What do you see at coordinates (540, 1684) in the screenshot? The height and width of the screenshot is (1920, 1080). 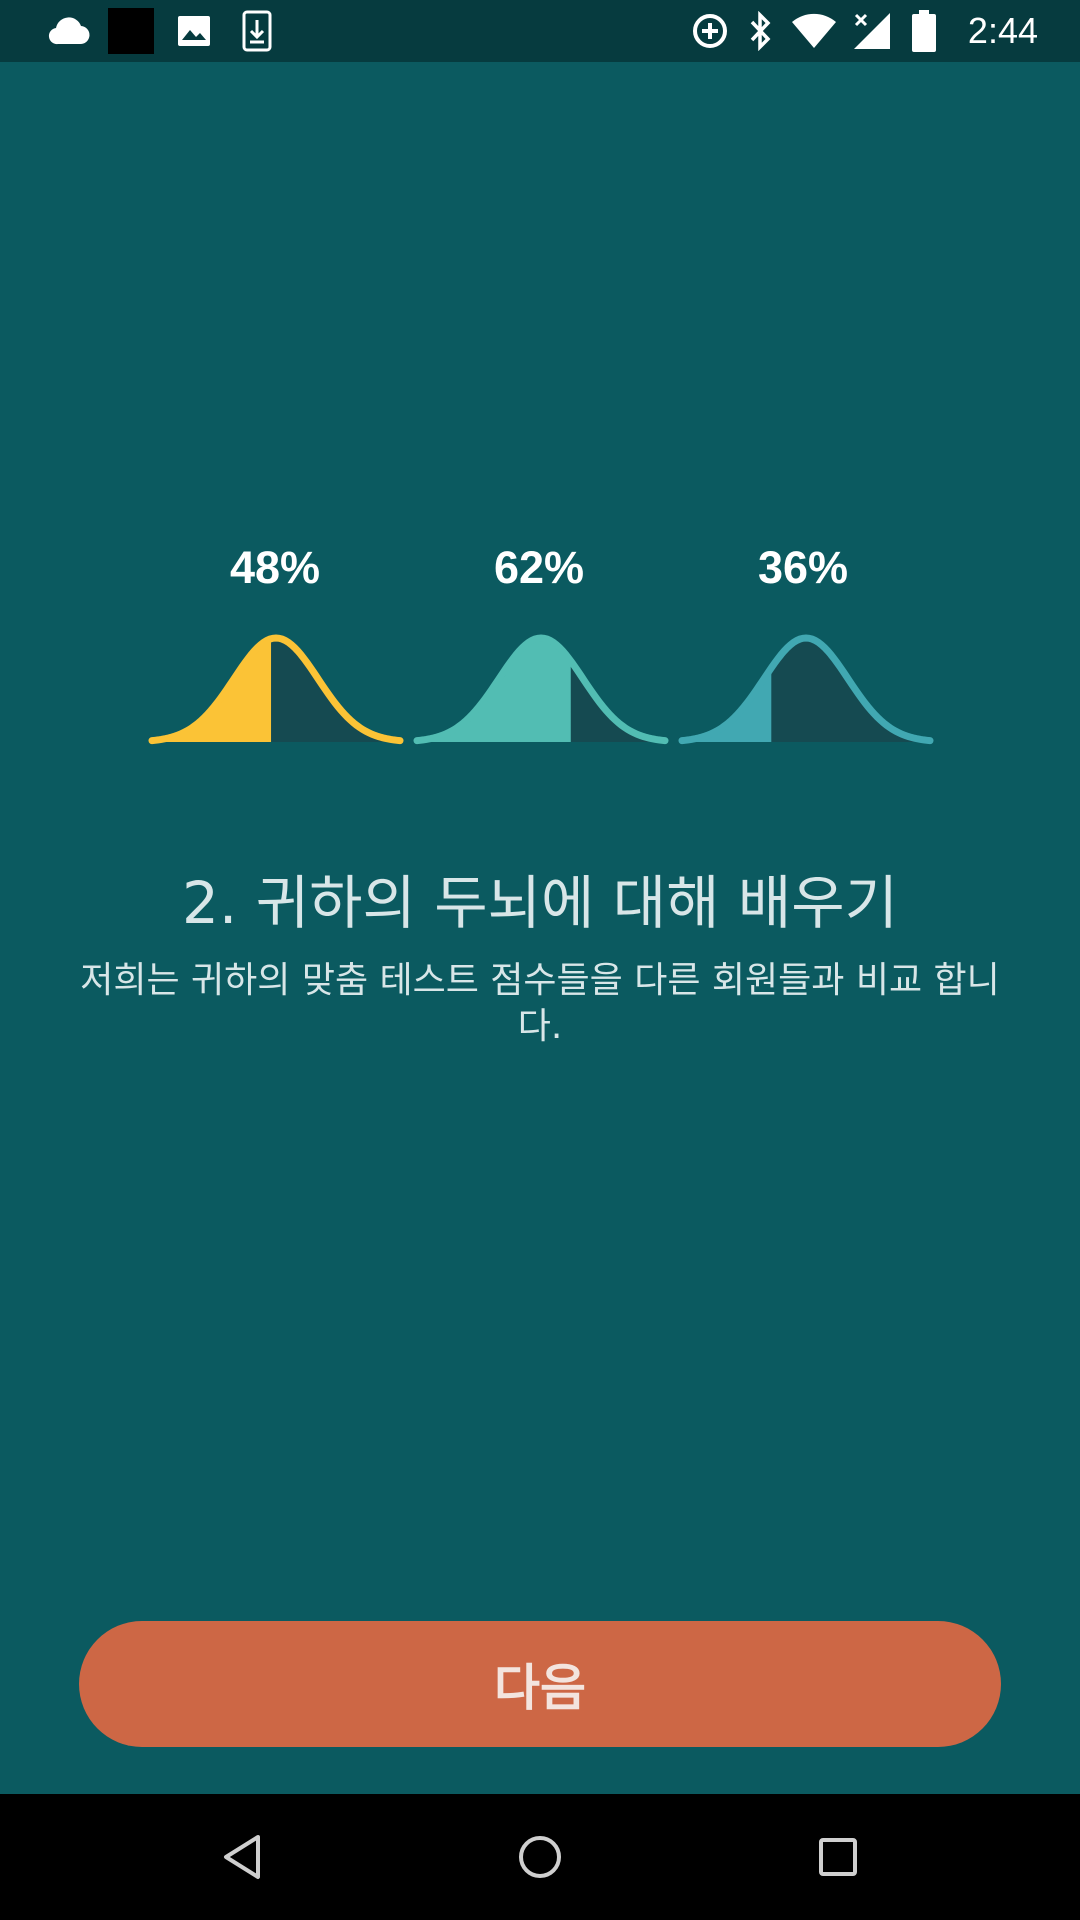 I see `next-button: 다음` at bounding box center [540, 1684].